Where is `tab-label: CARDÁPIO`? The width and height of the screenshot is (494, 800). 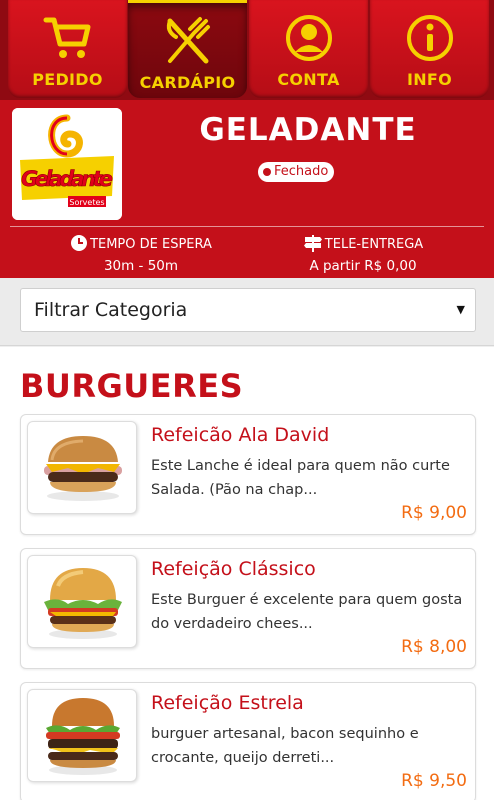
tab-label: CARDÁPIO is located at coordinates (187, 82).